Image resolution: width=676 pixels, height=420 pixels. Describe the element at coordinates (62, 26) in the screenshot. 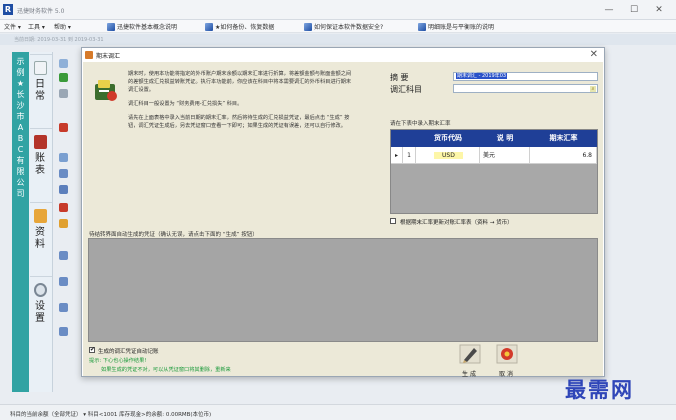

I see `menu-help: 帮助 ▾` at that location.